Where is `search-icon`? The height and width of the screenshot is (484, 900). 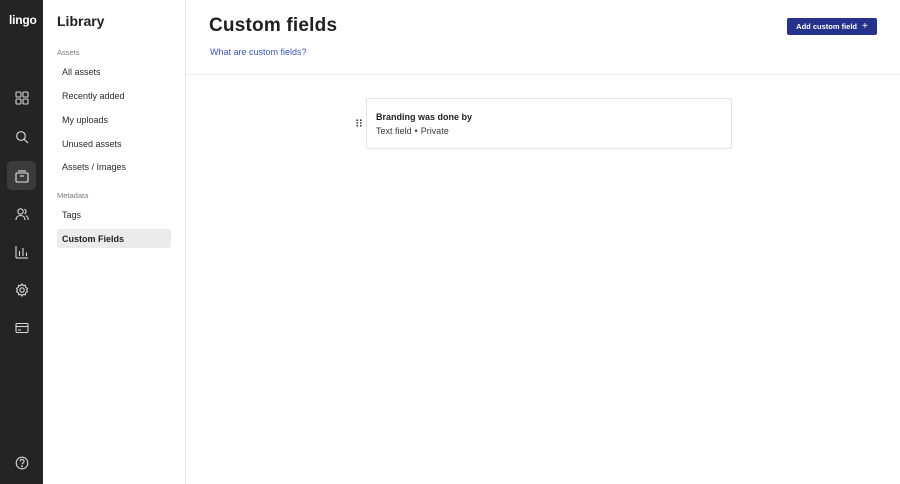 search-icon is located at coordinates (21, 136).